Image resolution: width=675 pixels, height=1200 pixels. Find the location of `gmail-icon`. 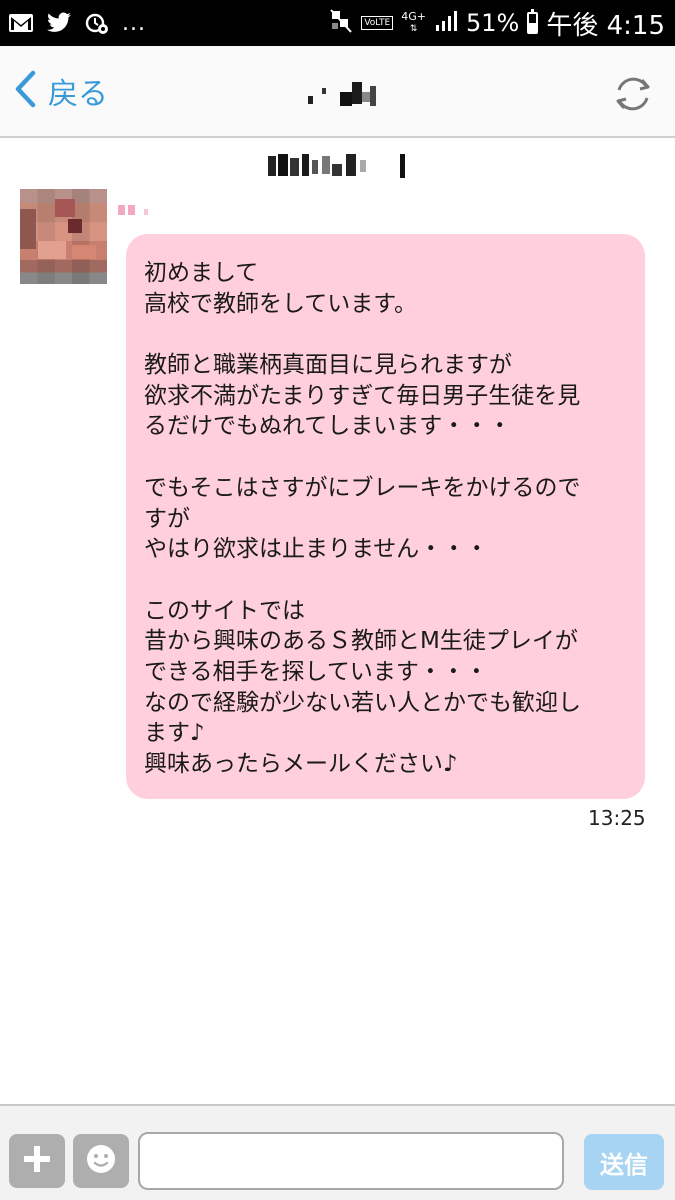

gmail-icon is located at coordinates (21, 23).